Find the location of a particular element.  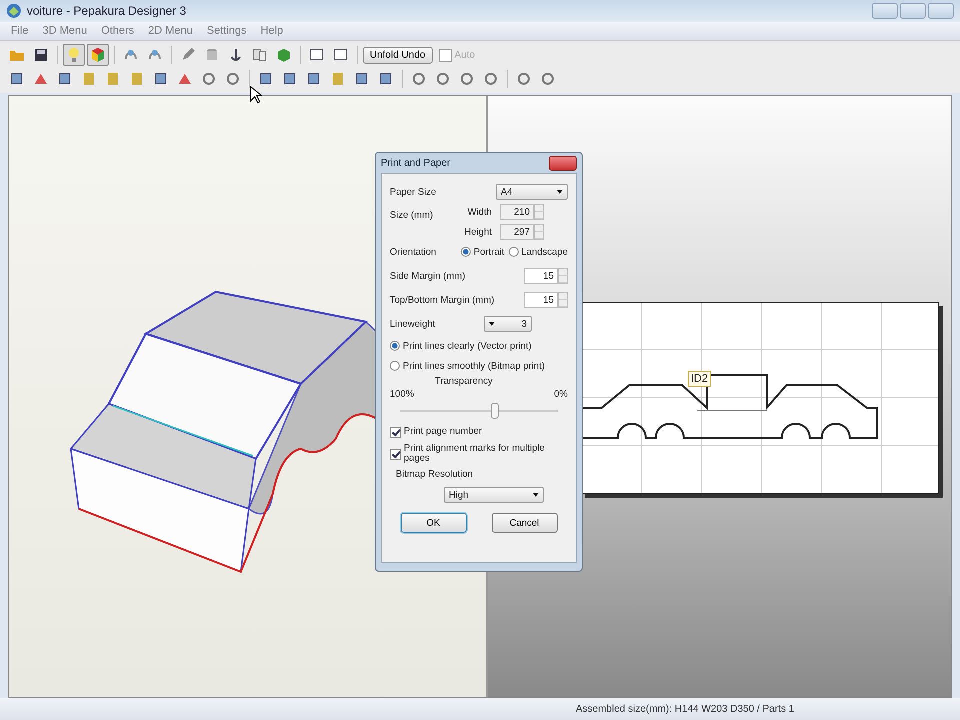

lightbulb-icon is located at coordinates (74, 55).